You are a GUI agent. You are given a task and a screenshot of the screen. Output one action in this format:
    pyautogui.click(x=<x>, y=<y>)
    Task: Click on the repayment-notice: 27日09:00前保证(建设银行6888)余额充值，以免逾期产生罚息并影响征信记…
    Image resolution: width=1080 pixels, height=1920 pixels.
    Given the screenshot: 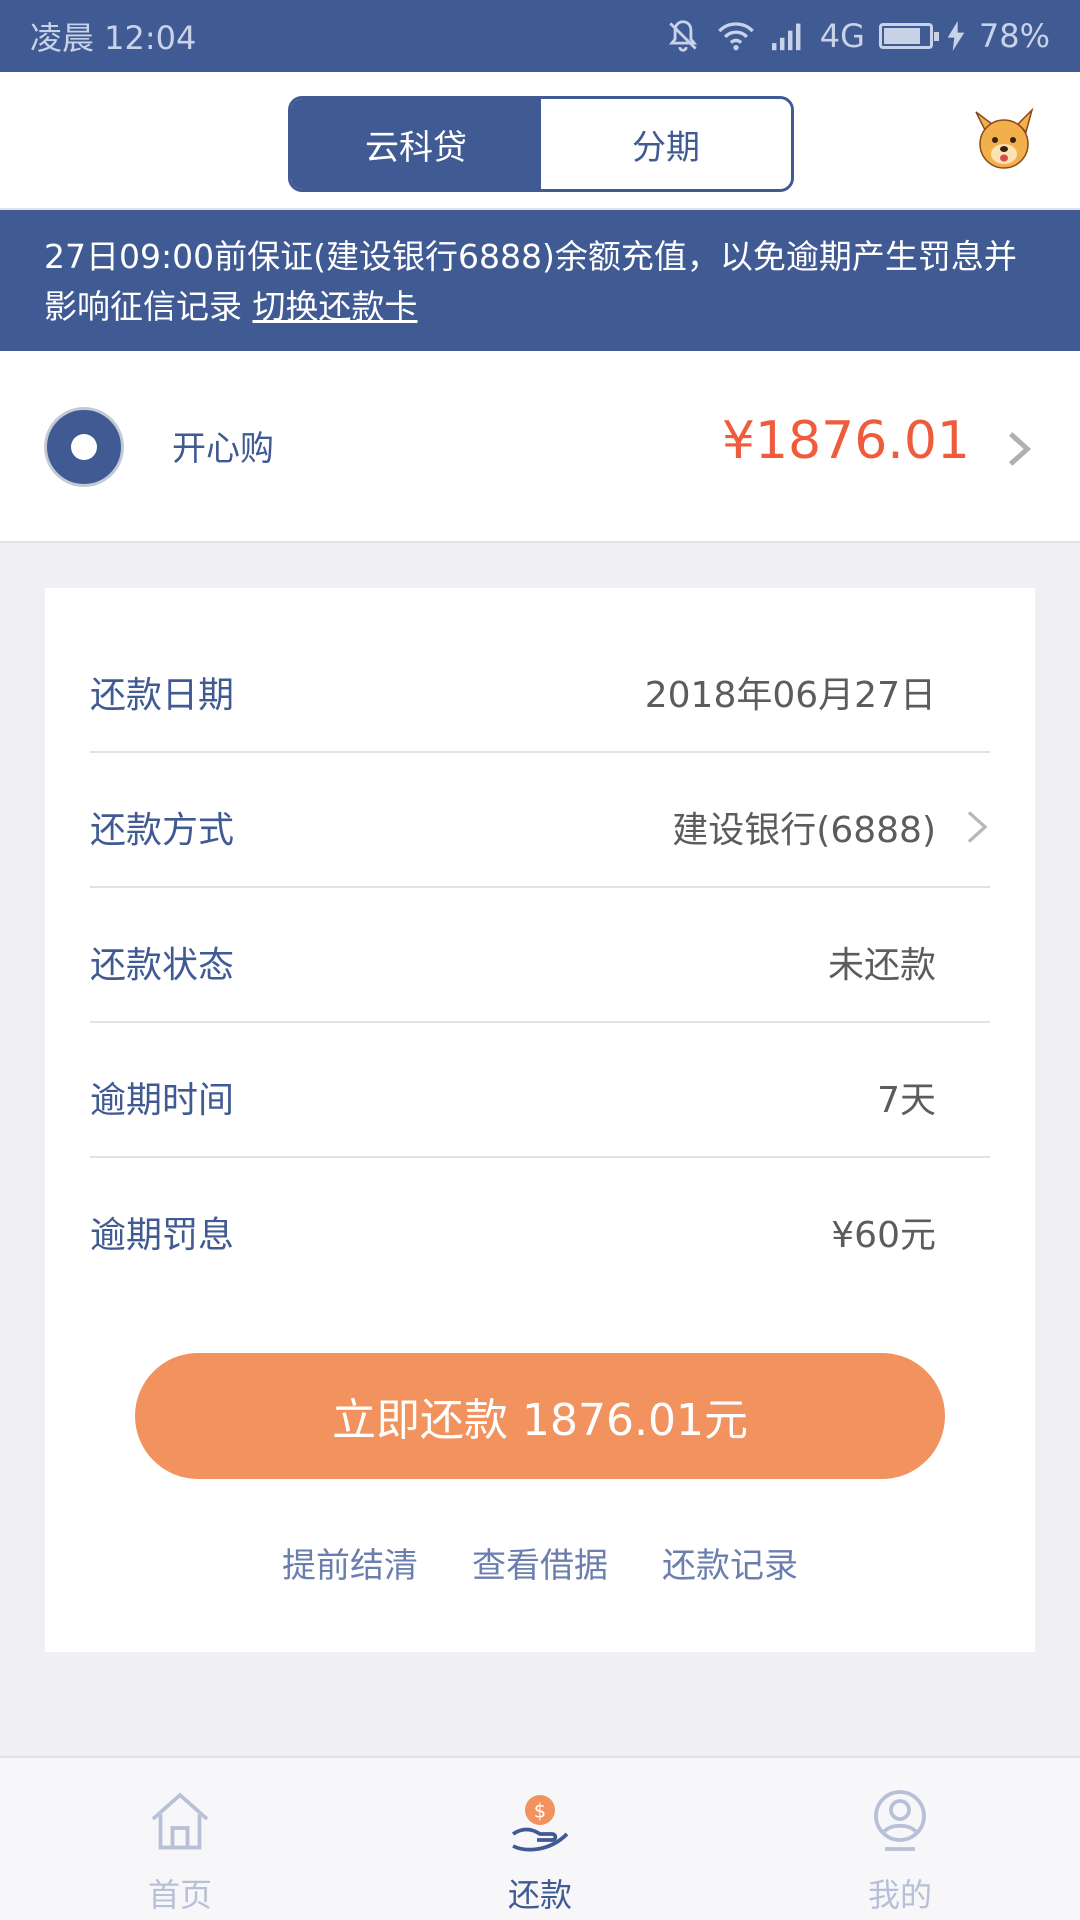 What is the action you would take?
    pyautogui.click(x=540, y=280)
    